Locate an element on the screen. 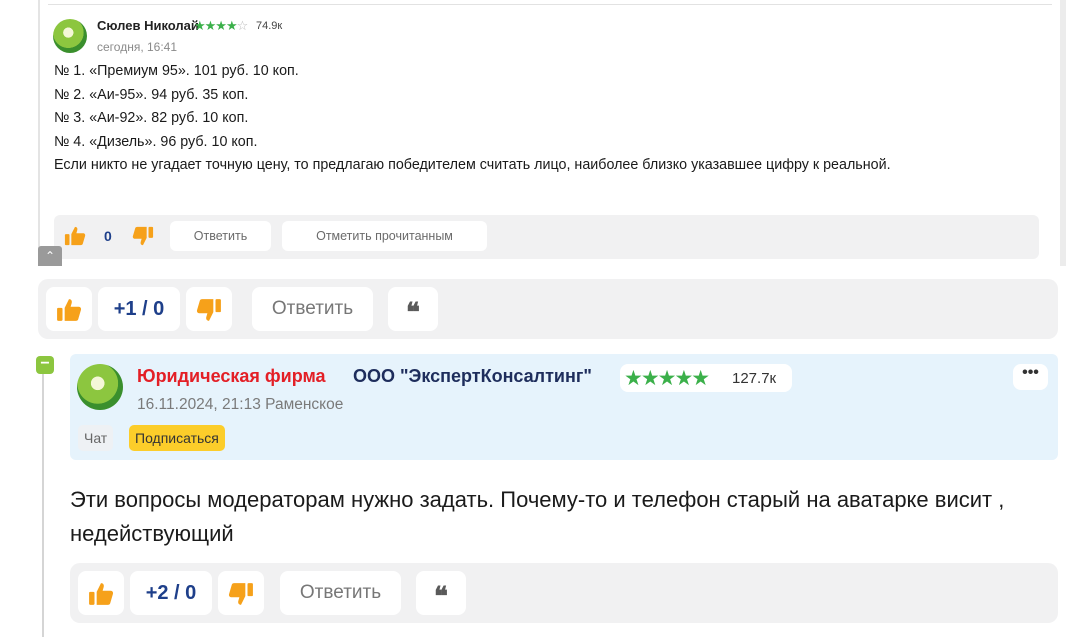 This screenshot has width=1077, height=637. author-org-type: Юридическая фирма is located at coordinates (231, 376).